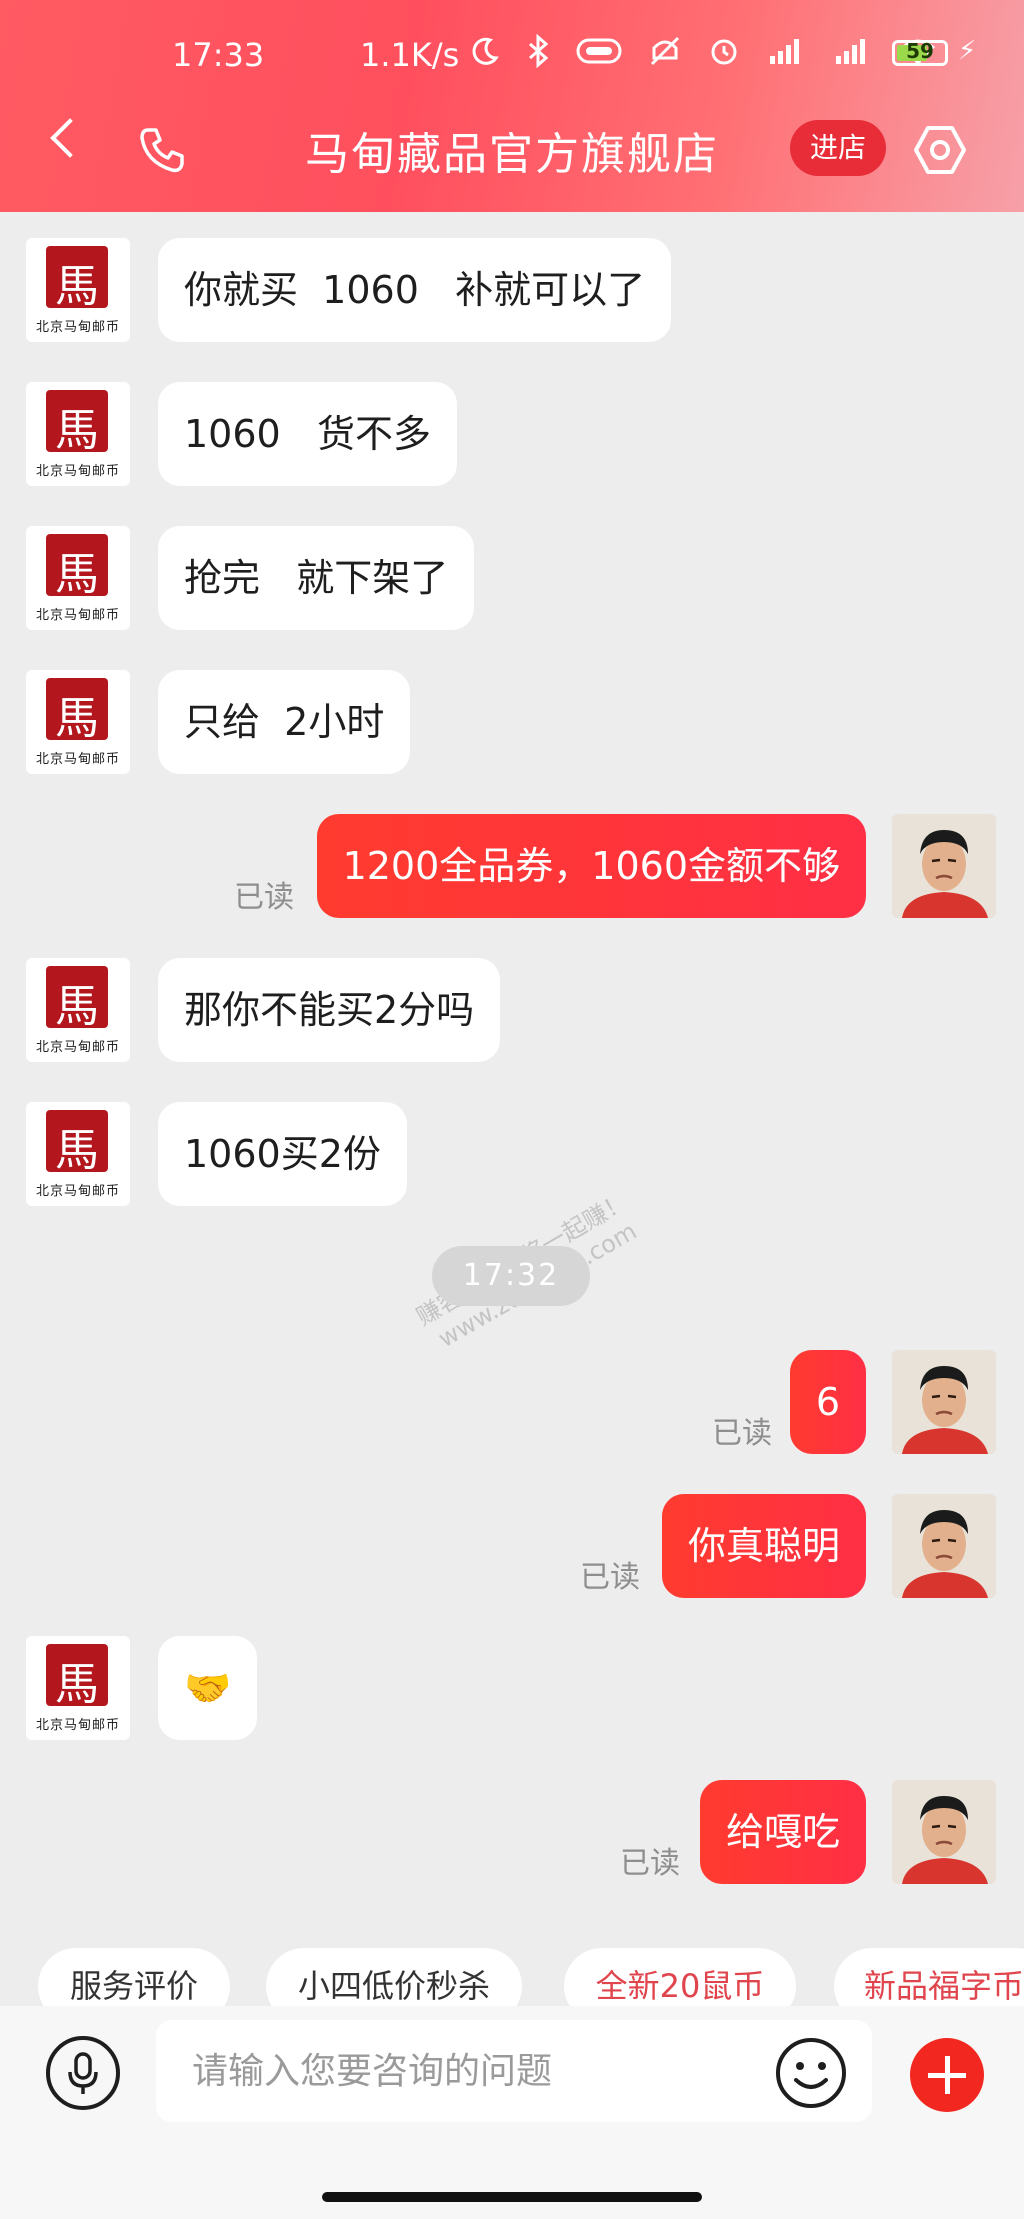  Describe the element at coordinates (591, 866) in the screenshot. I see `outgoing-message: 1200全品券，1060金额不够` at that location.